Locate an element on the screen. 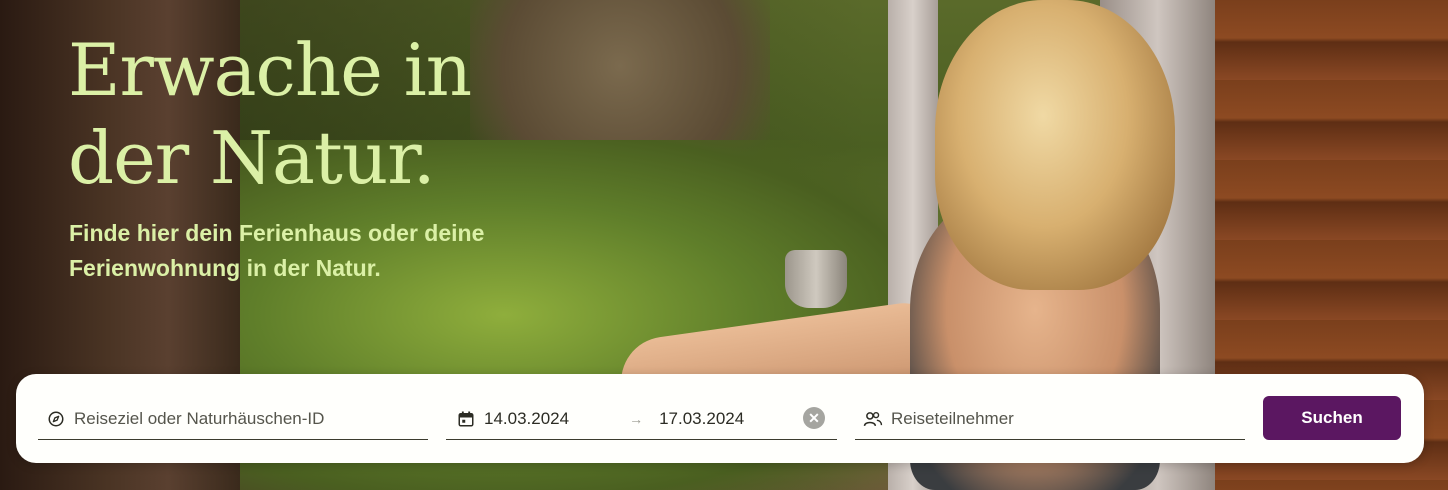 The height and width of the screenshot is (490, 1448). users-icon is located at coordinates (873, 419).